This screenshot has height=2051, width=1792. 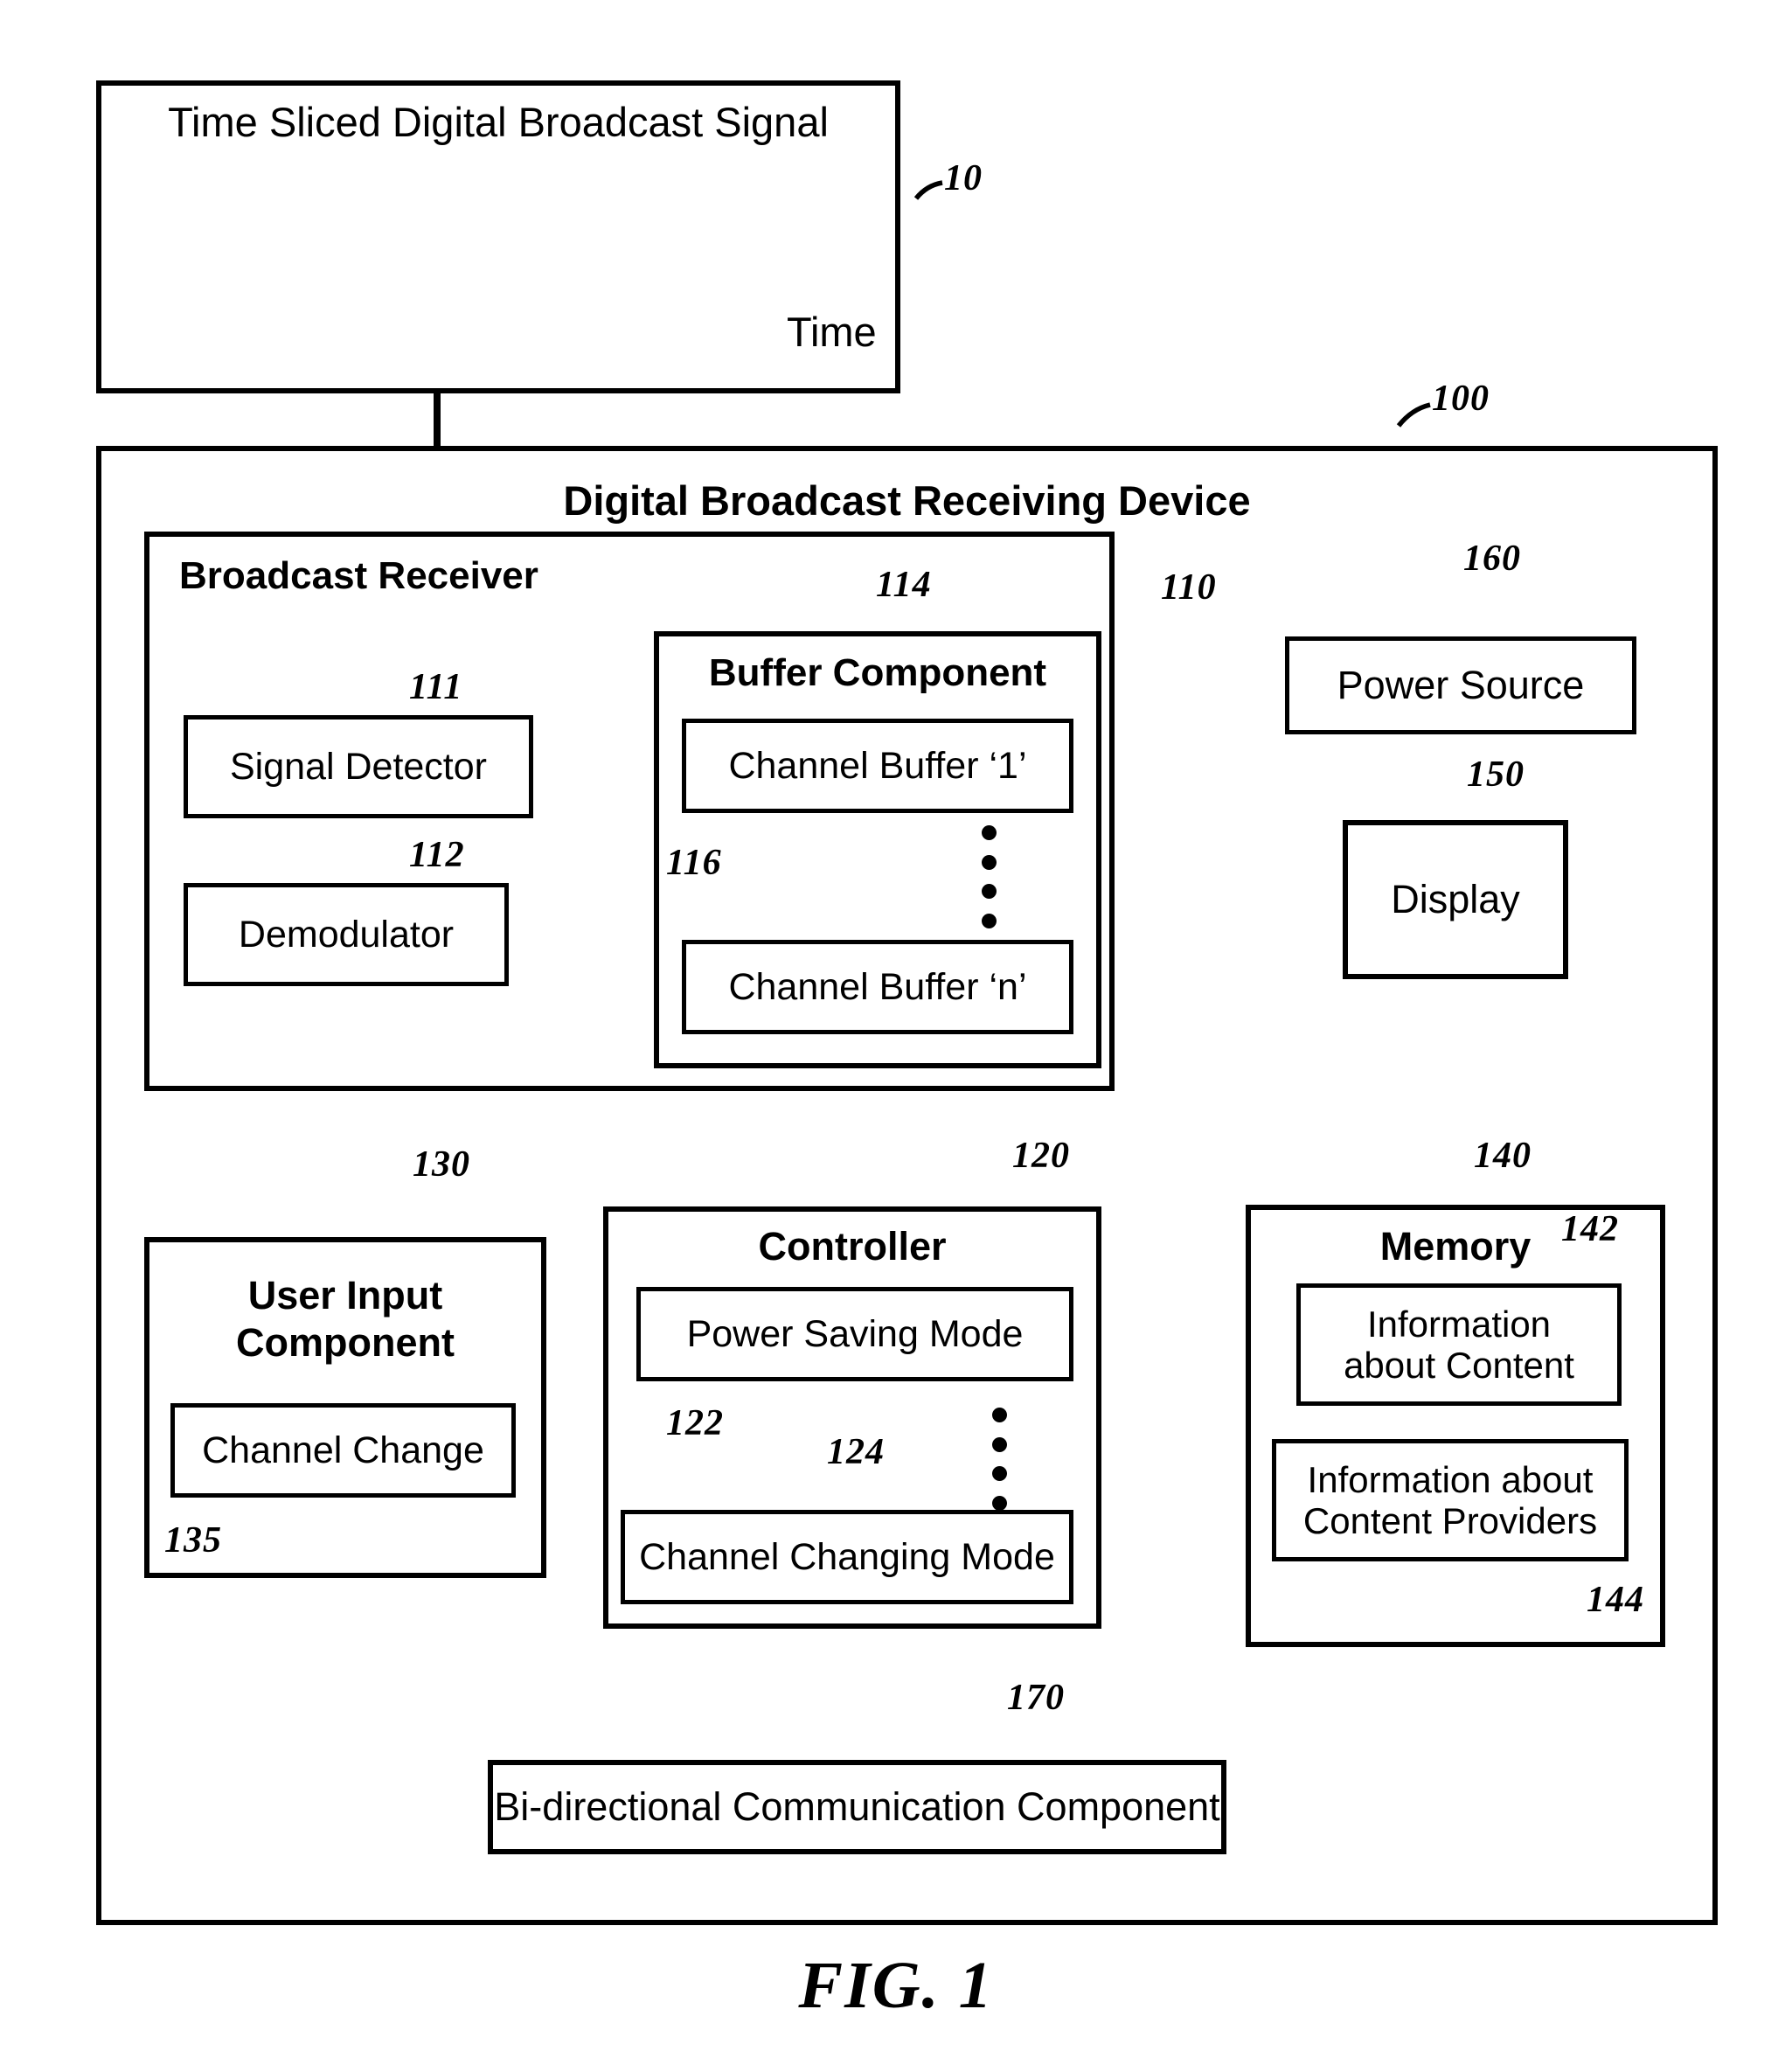 What do you see at coordinates (989, 876) in the screenshot?
I see `buffer-ellipsis-dots` at bounding box center [989, 876].